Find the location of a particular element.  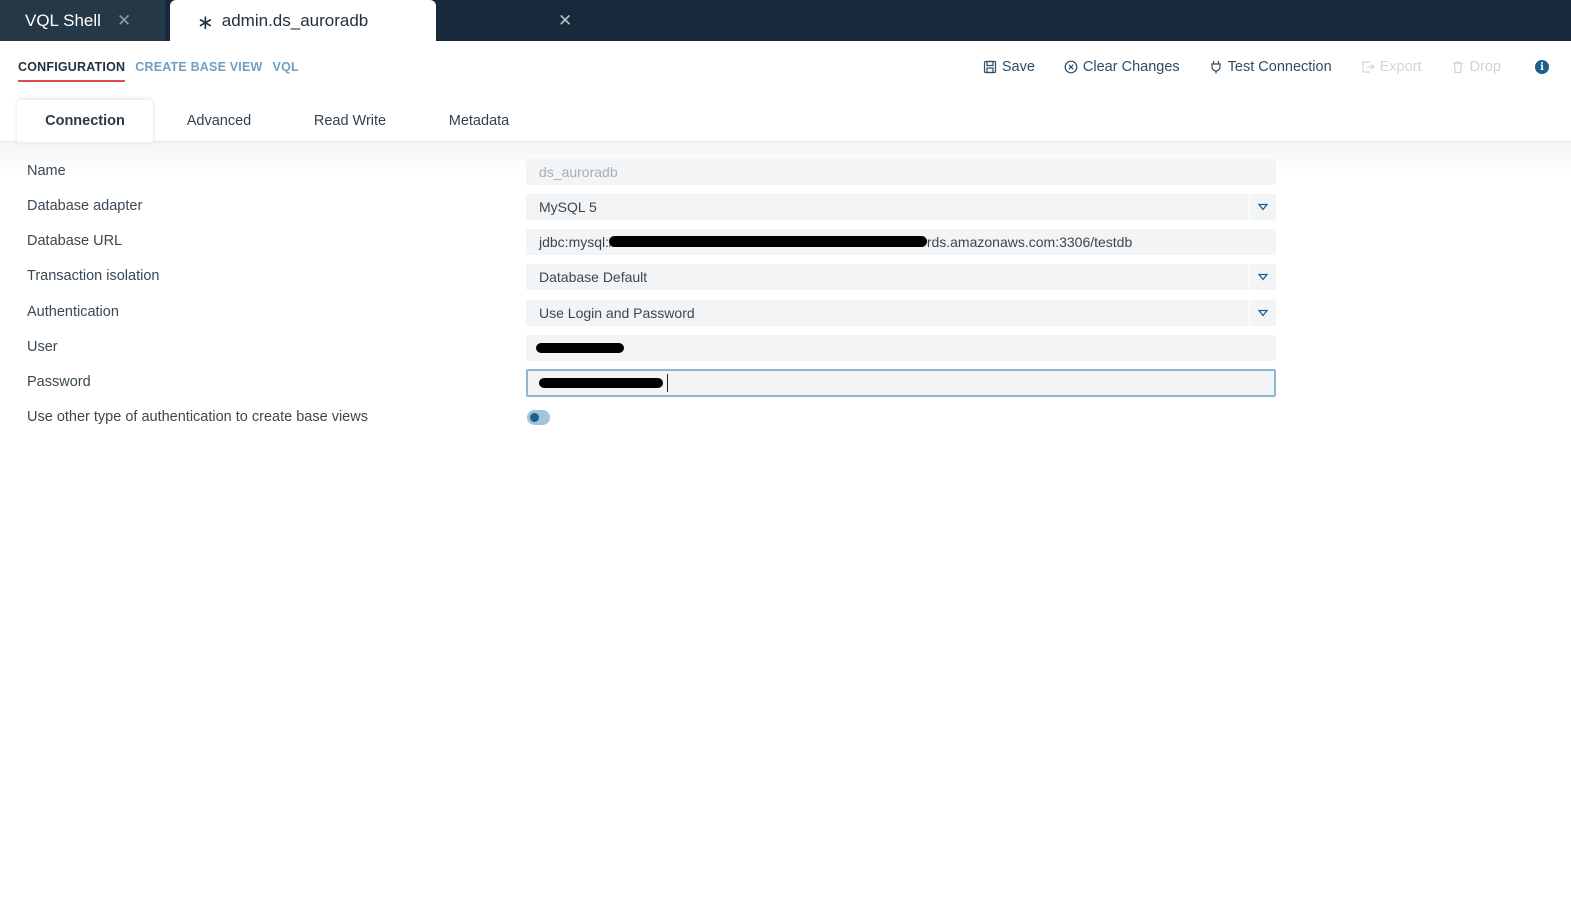

clear-changes-button: Clear Changes is located at coordinates (1122, 67).